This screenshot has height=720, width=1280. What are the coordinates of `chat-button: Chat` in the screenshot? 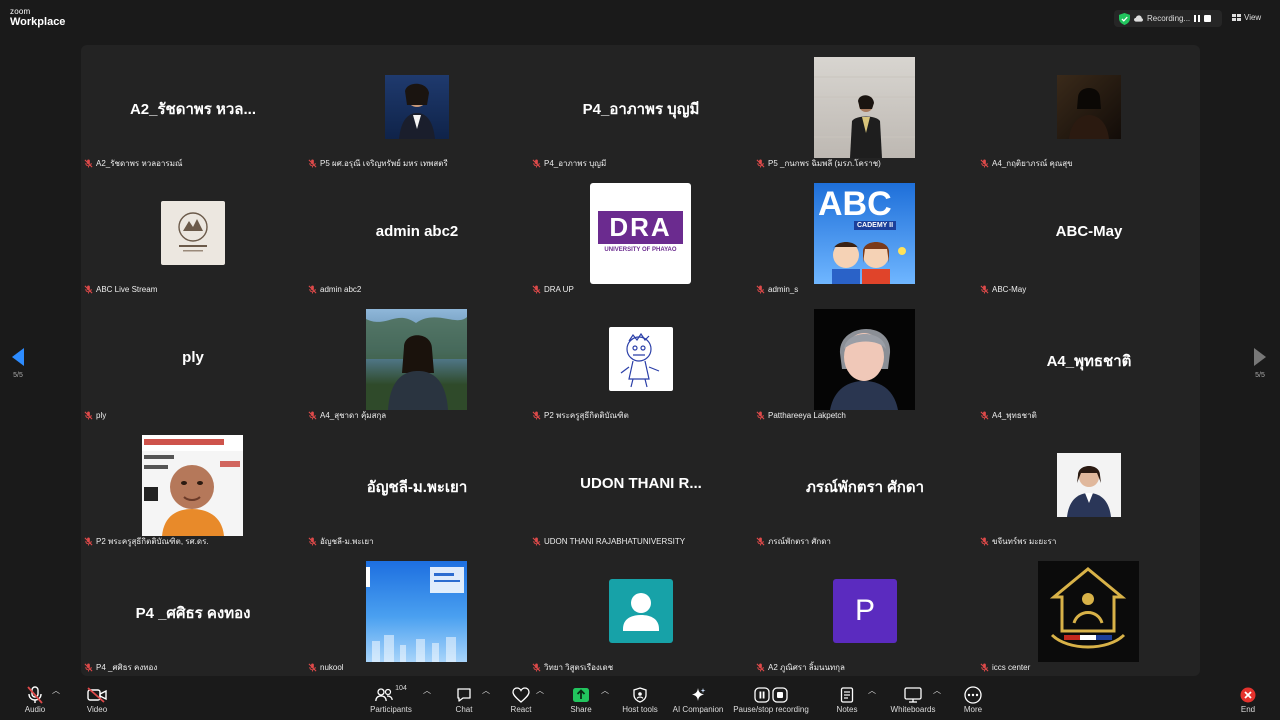 It's located at (464, 699).